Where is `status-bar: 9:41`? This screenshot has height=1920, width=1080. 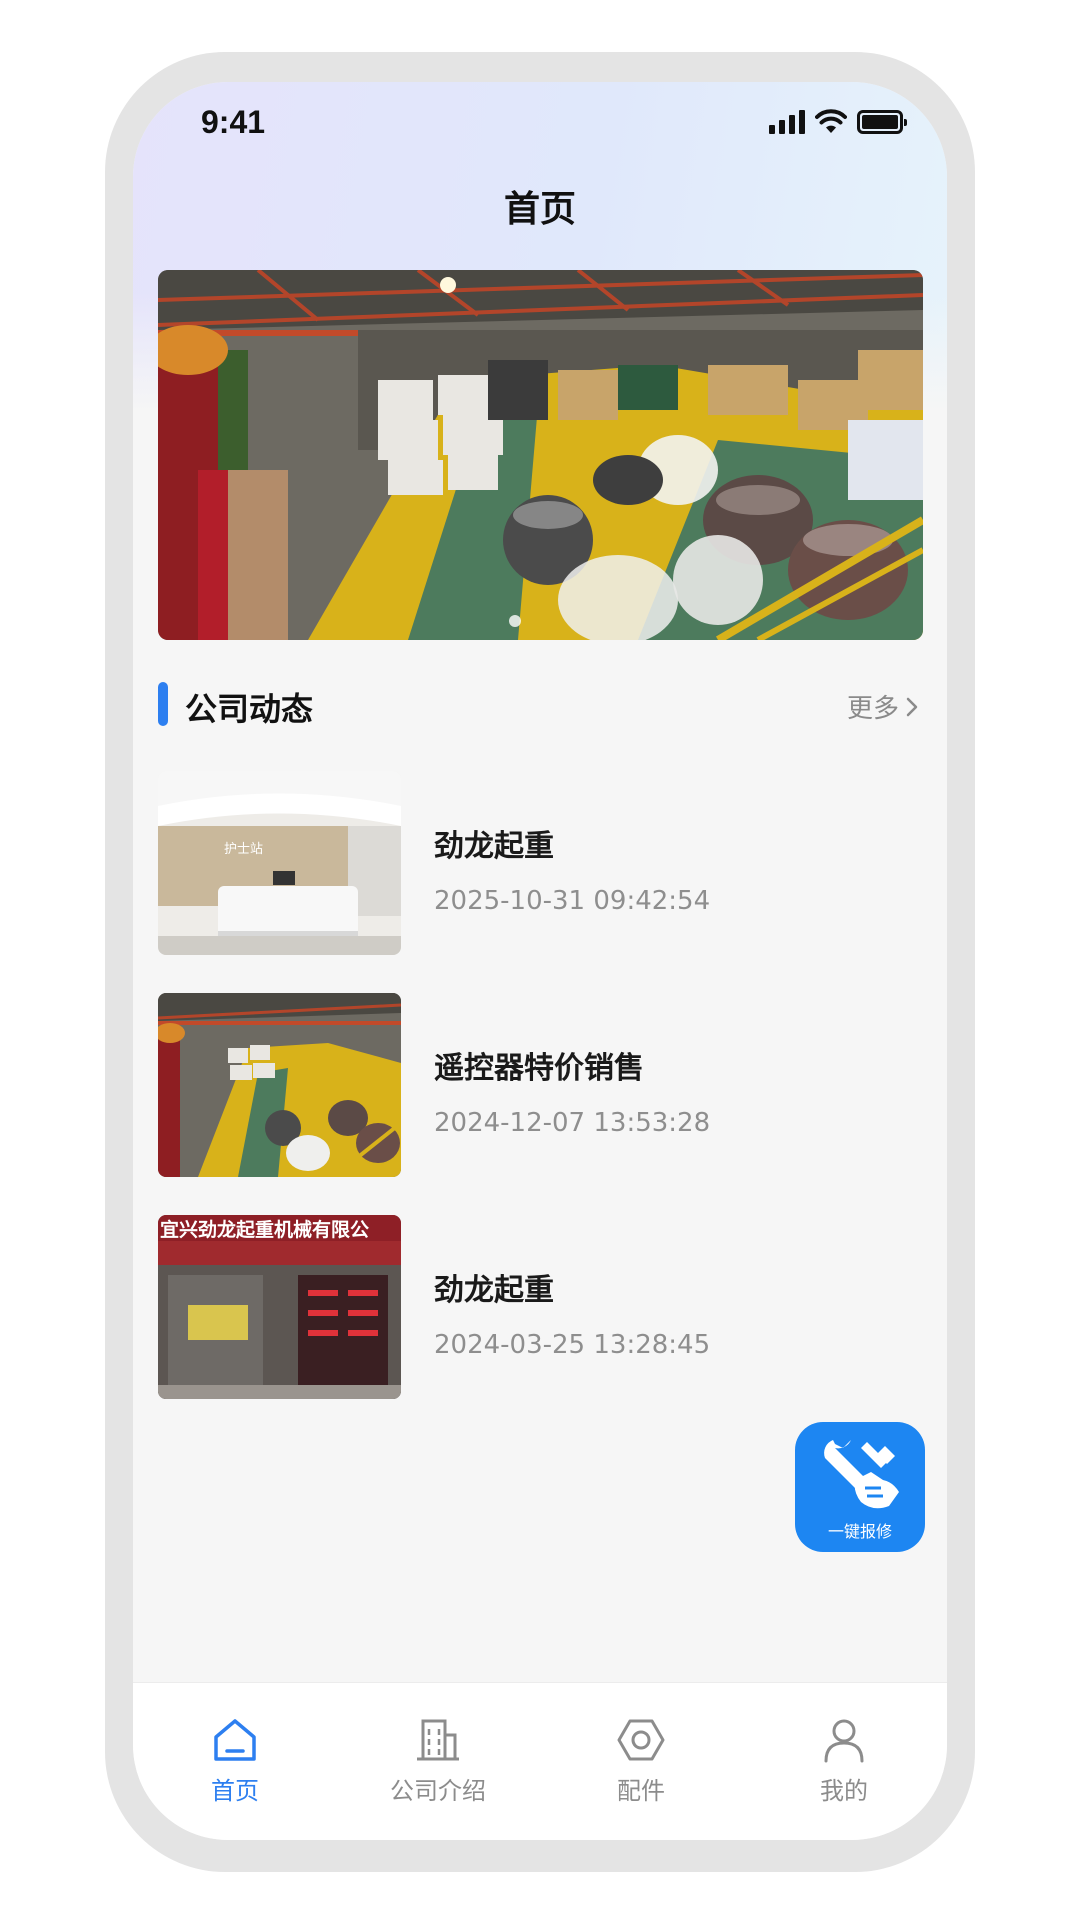 status-bar: 9:41 is located at coordinates (540, 122).